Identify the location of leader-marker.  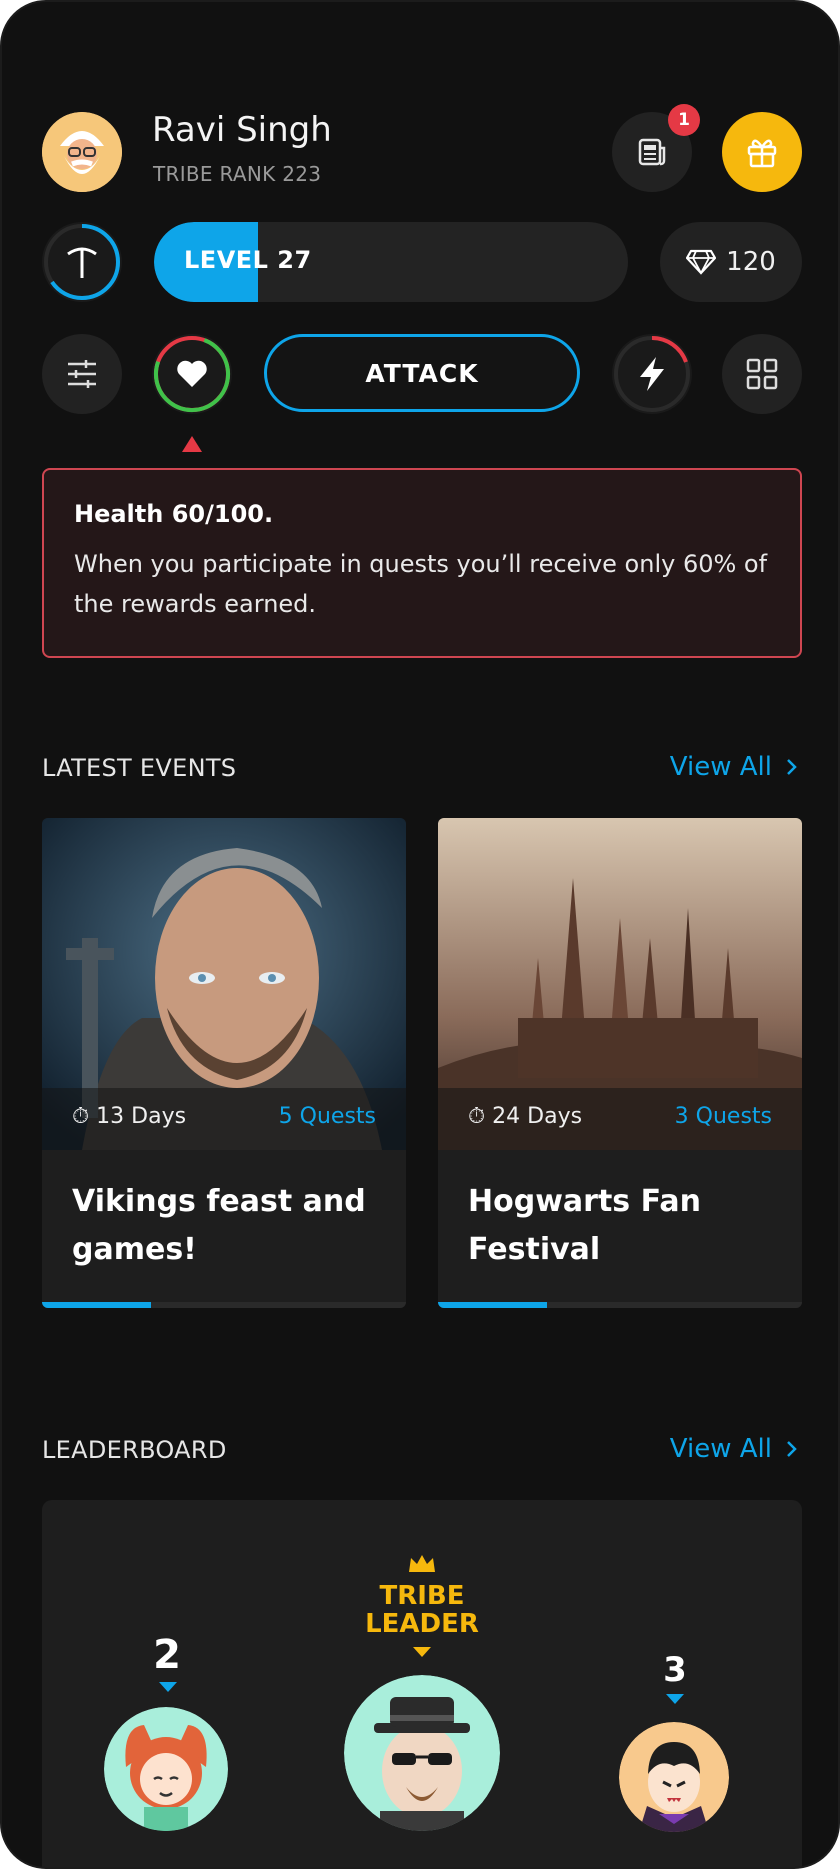
(422, 1652).